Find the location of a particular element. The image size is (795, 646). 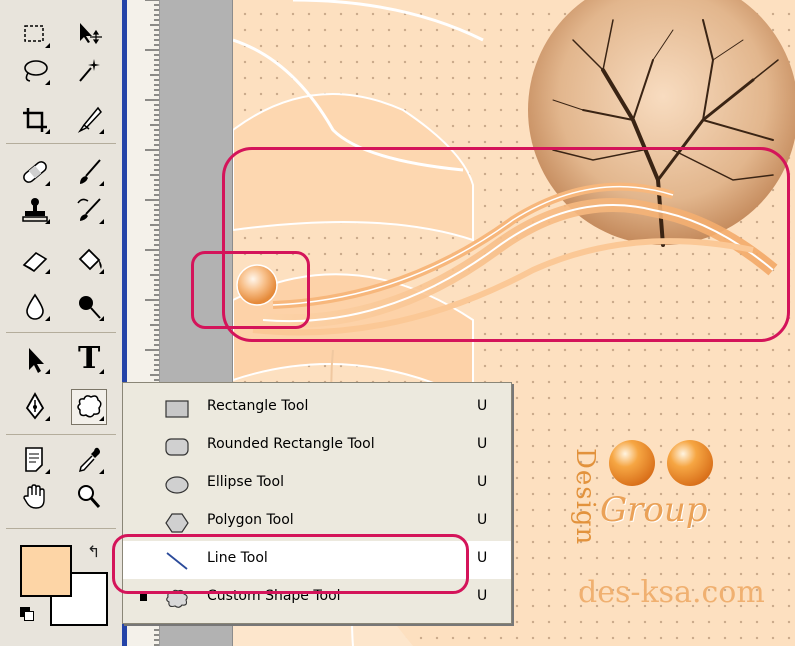

eraser-tool is located at coordinates (35, 260).